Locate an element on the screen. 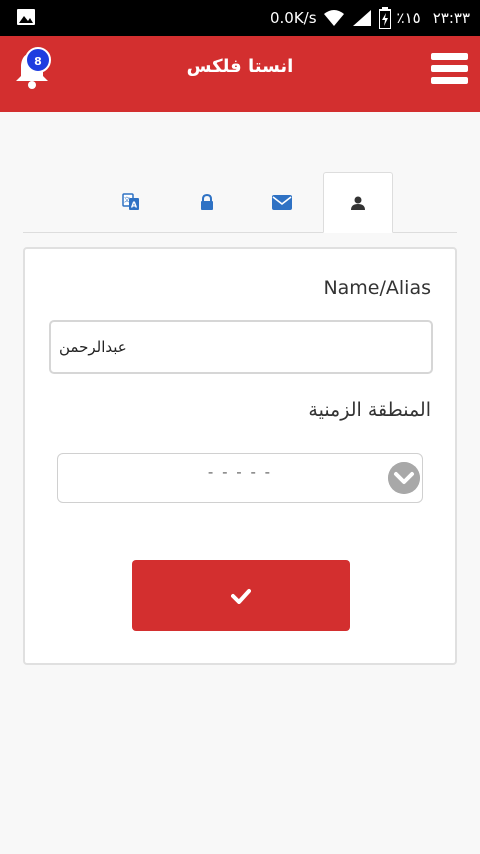 The image size is (480, 854). translate-icon: A 文 is located at coordinates (130, 201).